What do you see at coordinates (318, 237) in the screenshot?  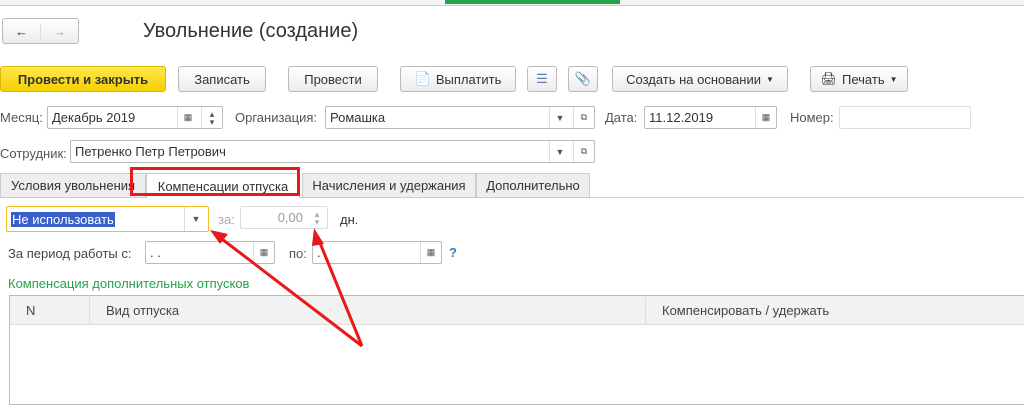 I see `arrowhead-icon` at bounding box center [318, 237].